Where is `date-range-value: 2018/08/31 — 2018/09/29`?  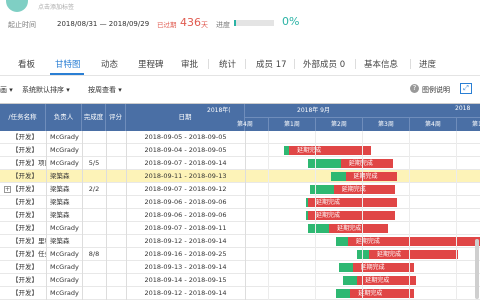
date-range-value: 2018/08/31 — 2018/09/29 is located at coordinates (103, 24).